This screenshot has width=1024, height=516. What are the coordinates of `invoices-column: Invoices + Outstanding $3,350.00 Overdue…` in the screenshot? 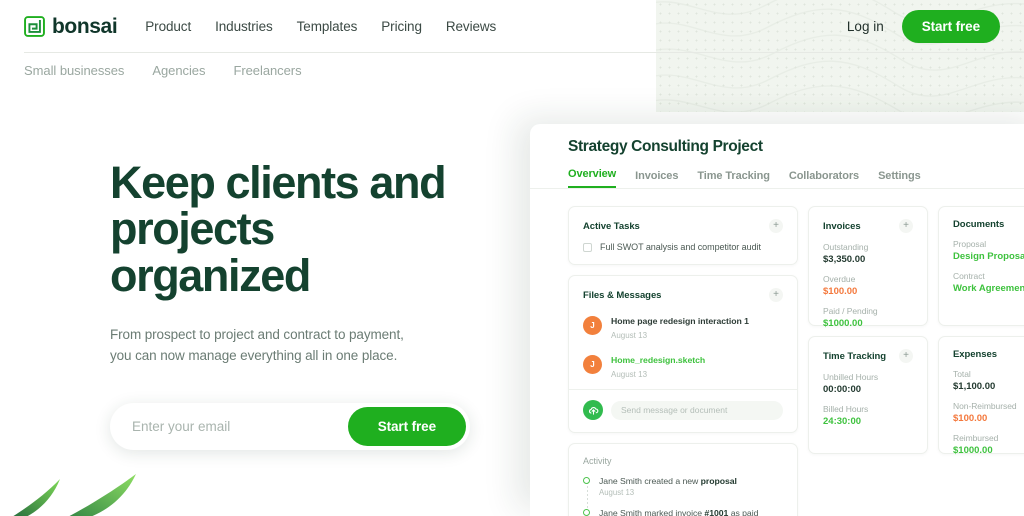 It's located at (868, 361).